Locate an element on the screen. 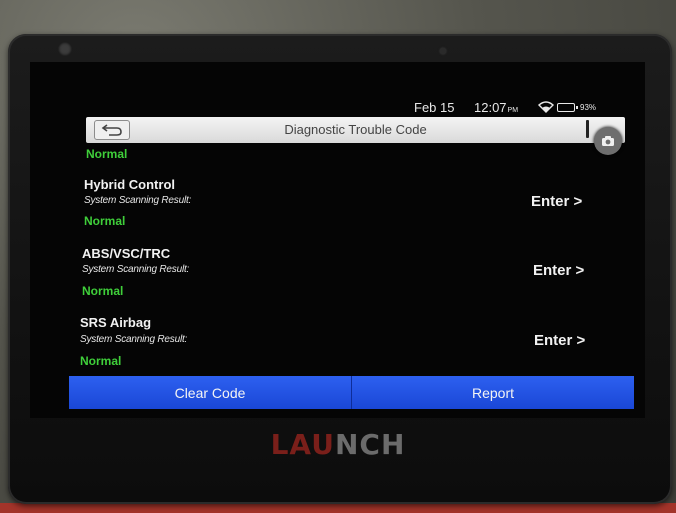 The width and height of the screenshot is (676, 513). report-button: Report is located at coordinates (492, 392).